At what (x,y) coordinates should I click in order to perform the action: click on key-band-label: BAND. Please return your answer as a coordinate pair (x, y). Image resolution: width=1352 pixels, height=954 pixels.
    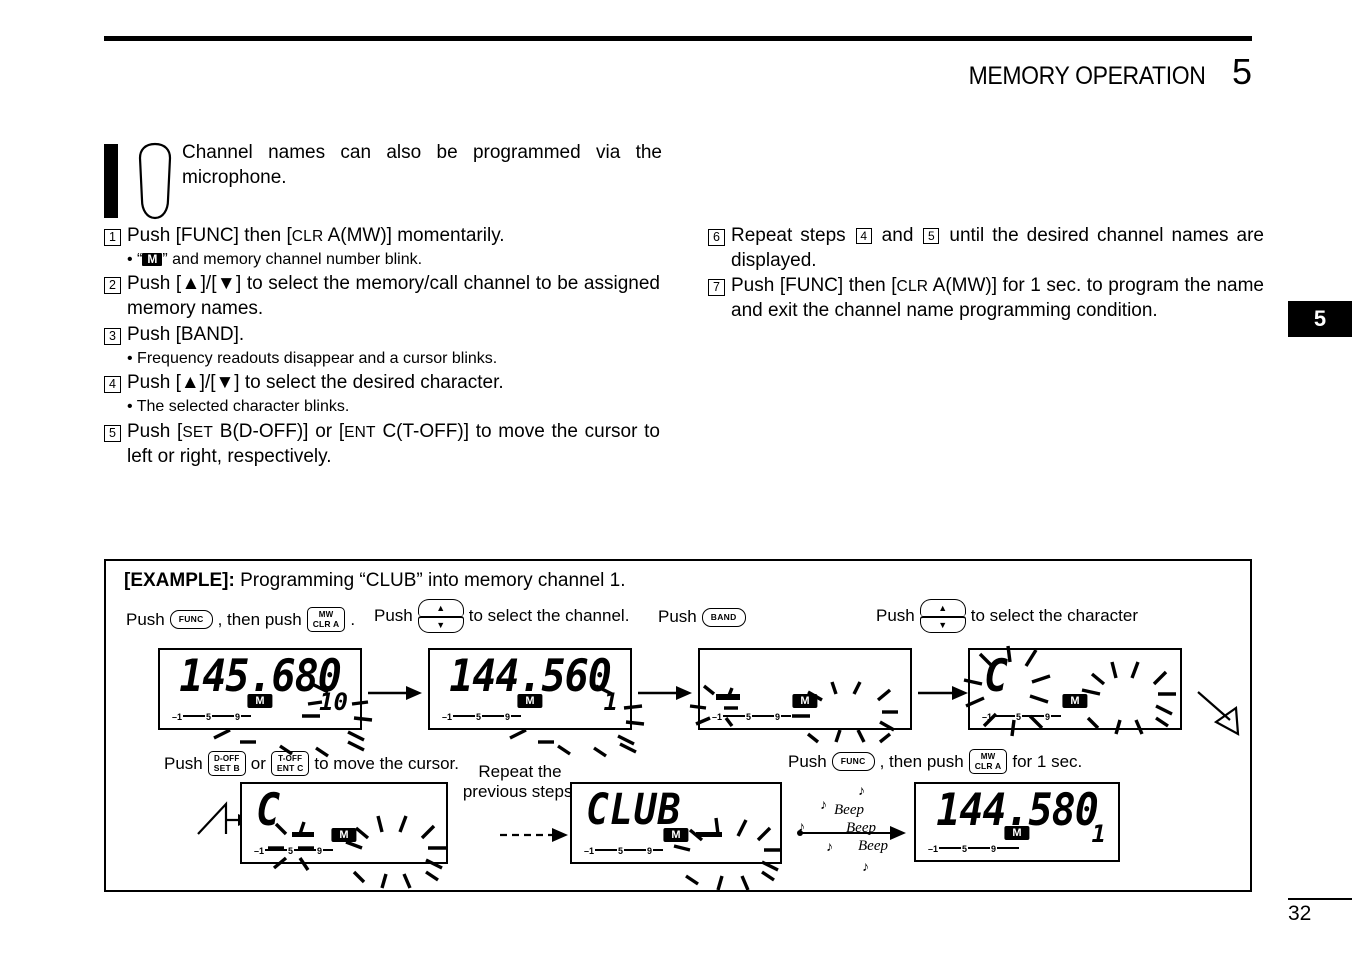
    Looking at the image, I should click on (723, 616).